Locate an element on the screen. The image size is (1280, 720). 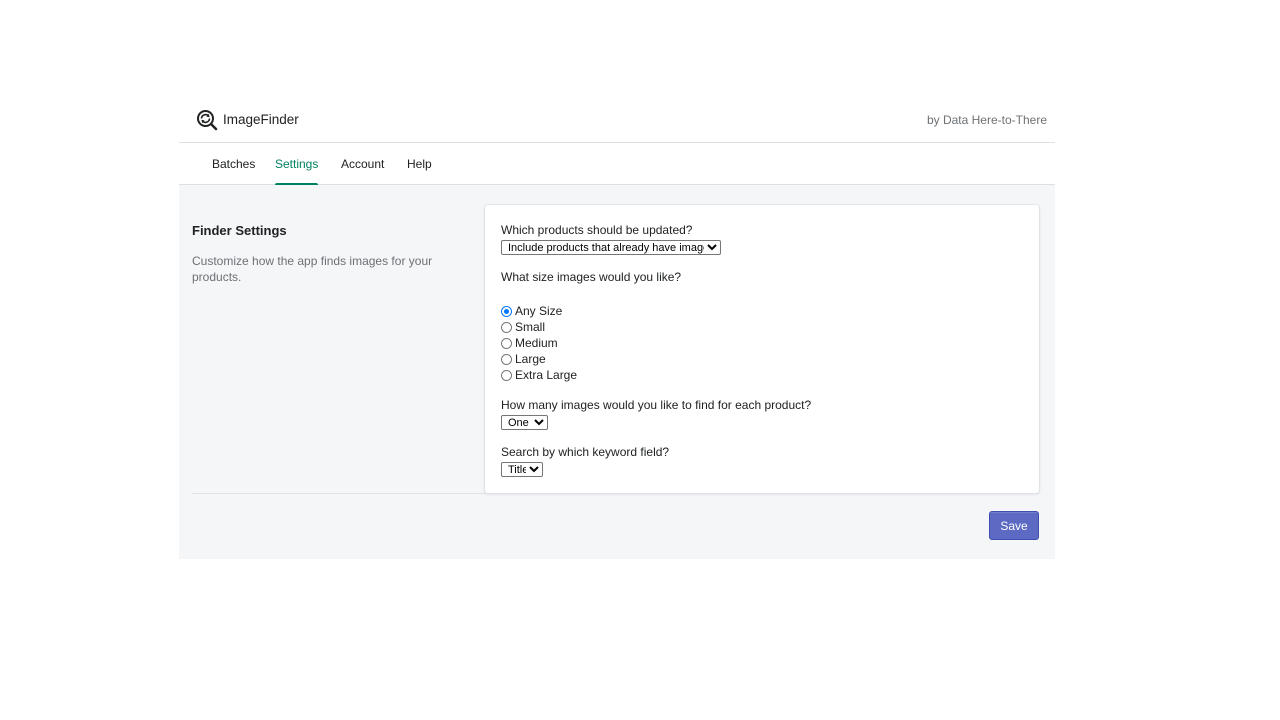
count-select: One is located at coordinates (524, 422).